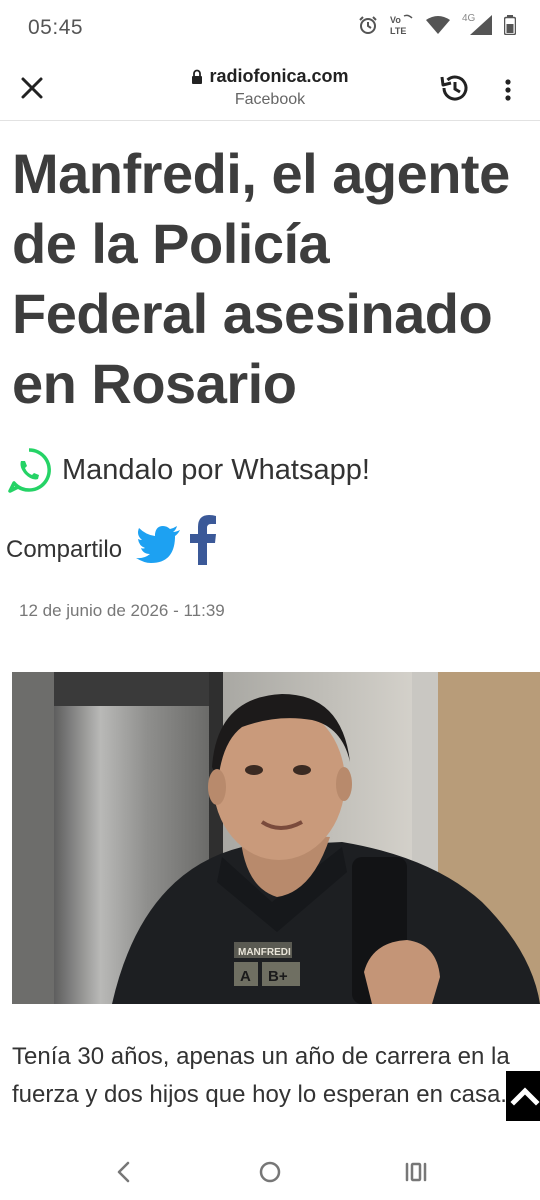  I want to click on url-box: radiofonica.com Facebook, so click(270, 87).